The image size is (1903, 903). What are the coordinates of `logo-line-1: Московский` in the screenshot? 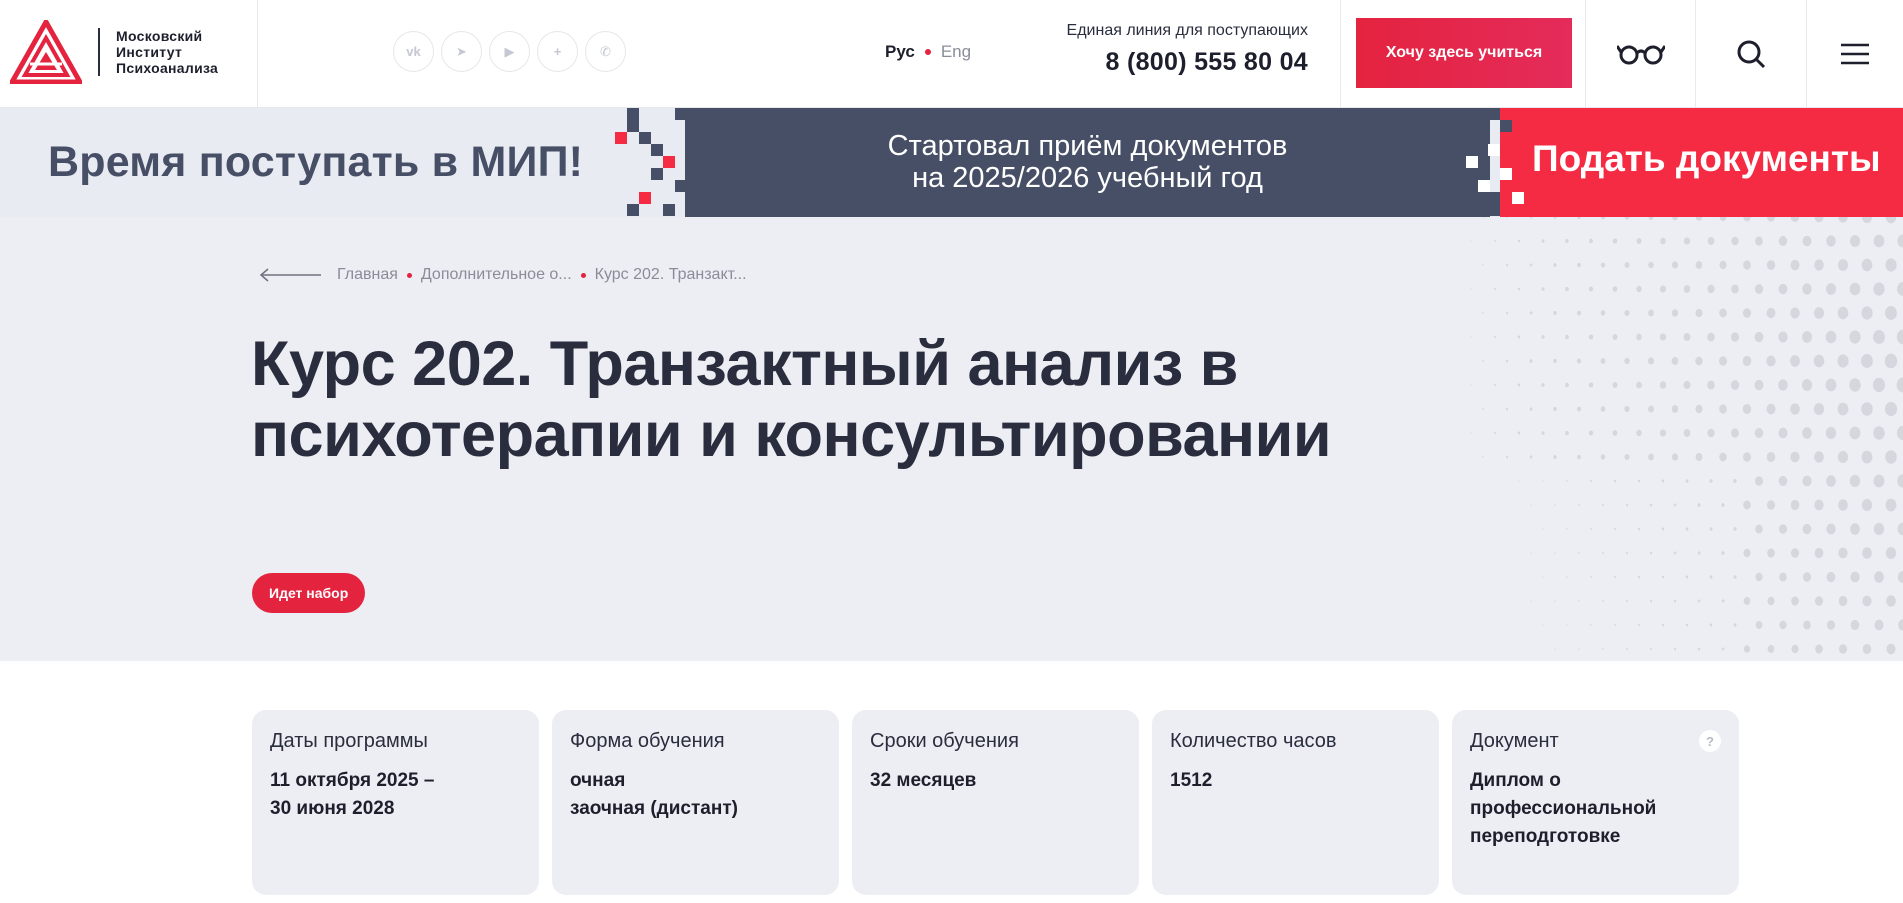 It's located at (159, 36).